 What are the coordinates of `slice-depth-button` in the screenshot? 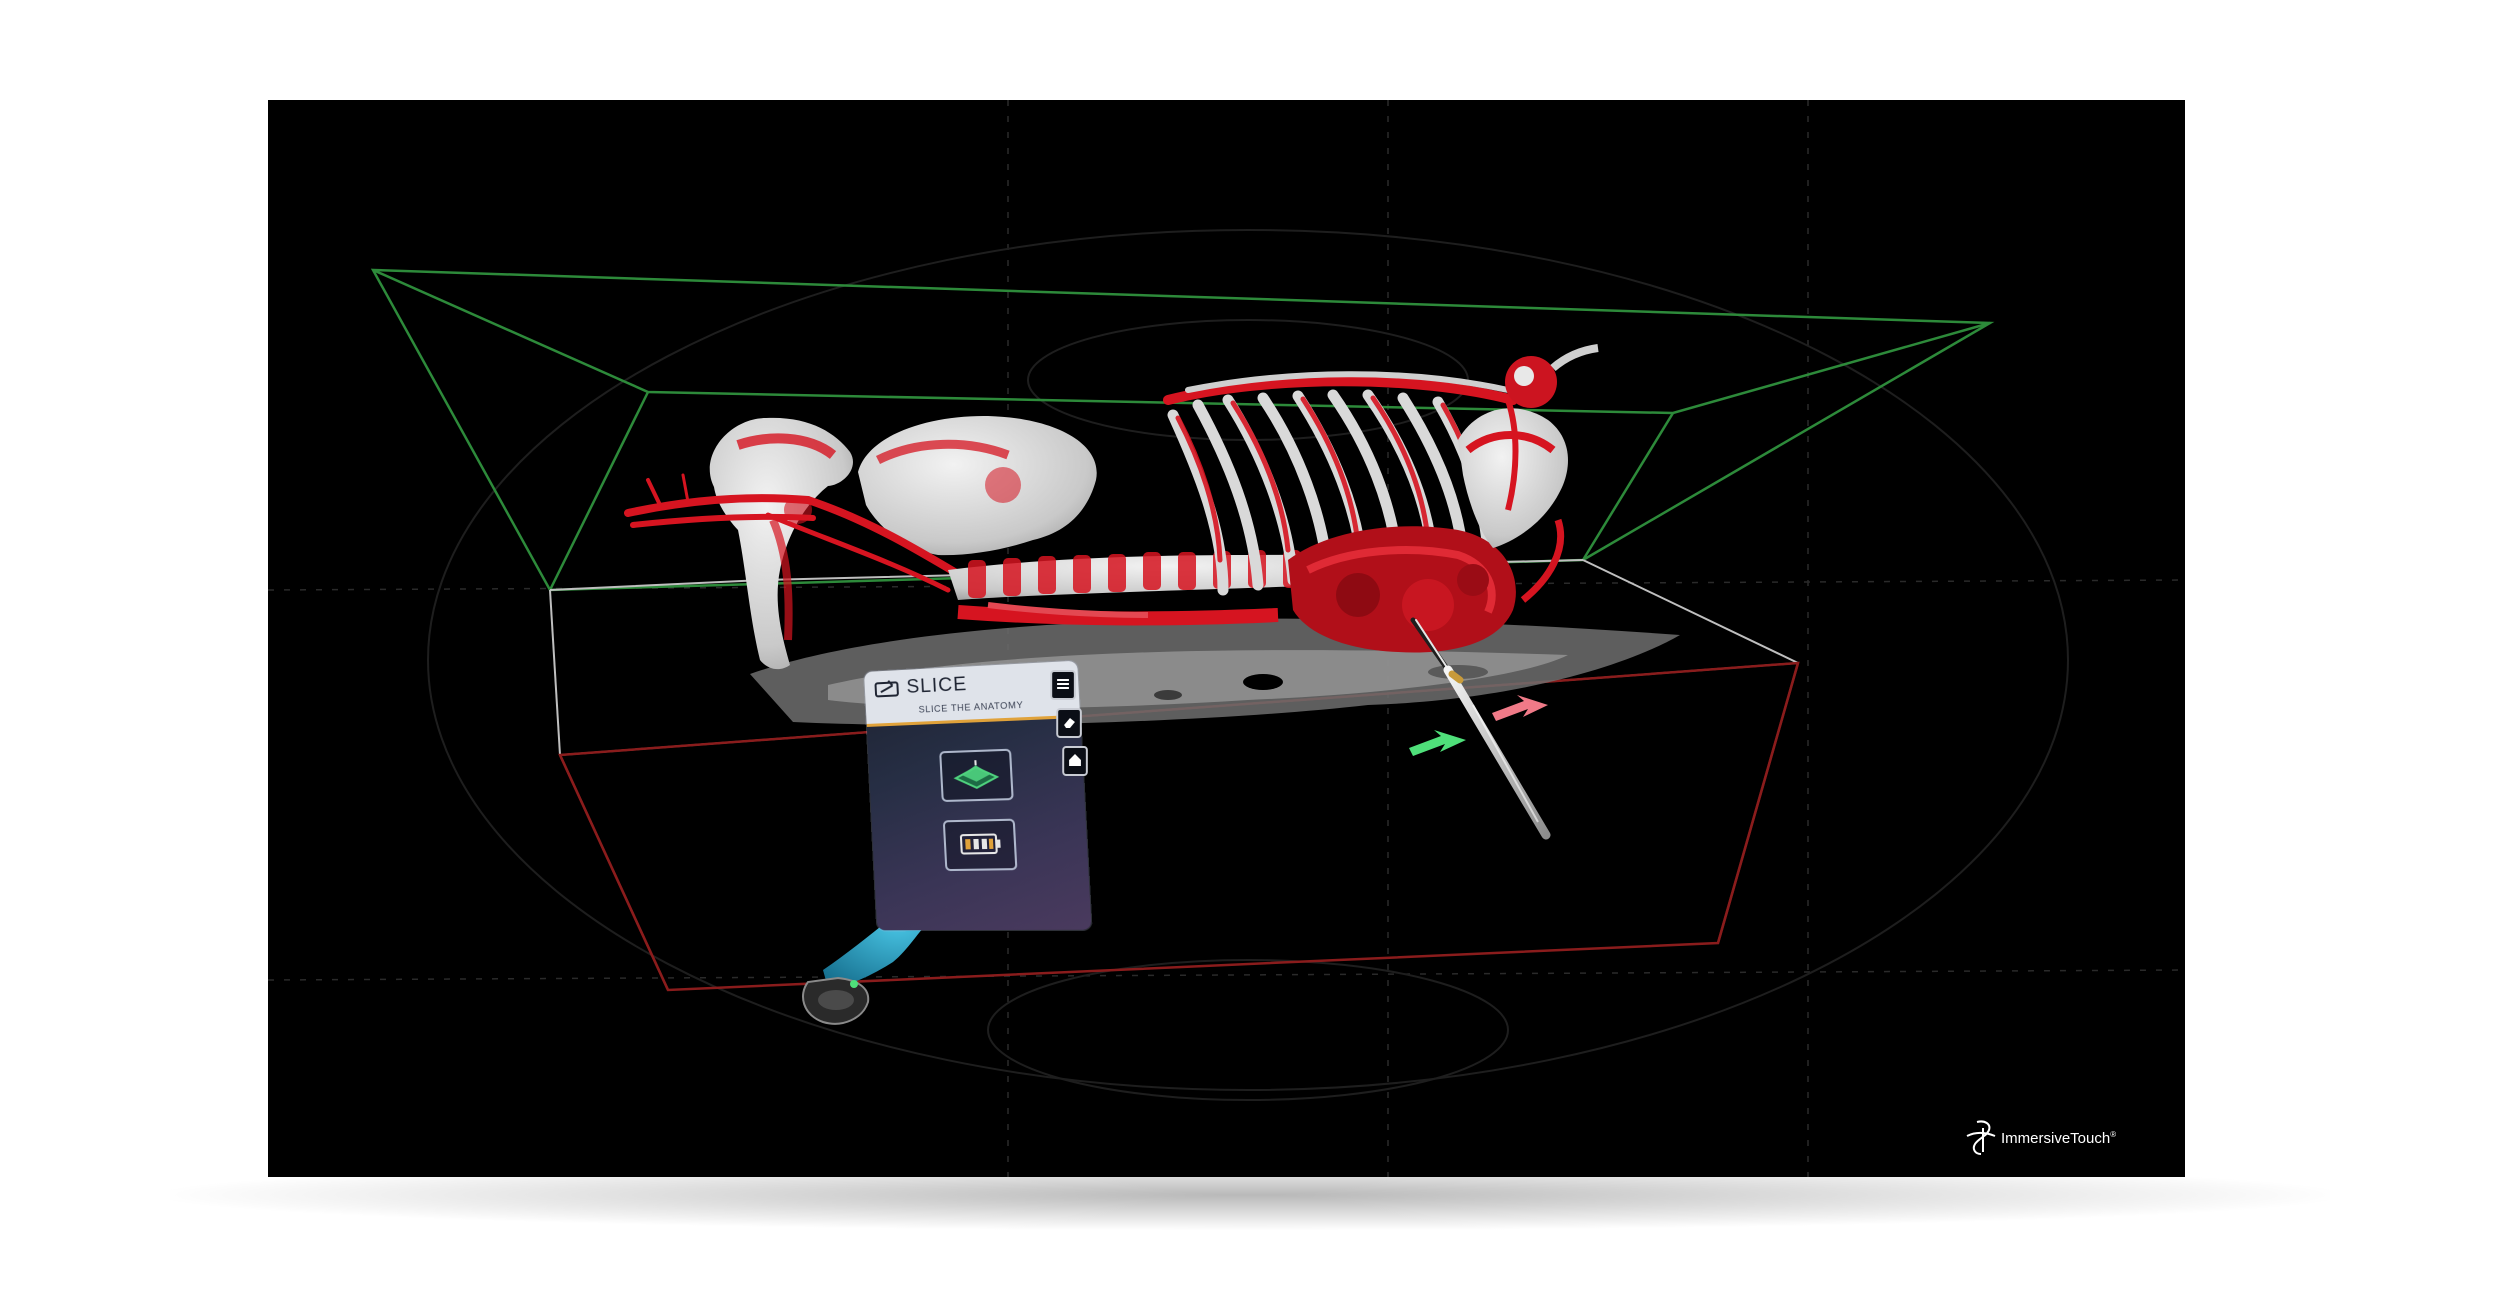 It's located at (980, 845).